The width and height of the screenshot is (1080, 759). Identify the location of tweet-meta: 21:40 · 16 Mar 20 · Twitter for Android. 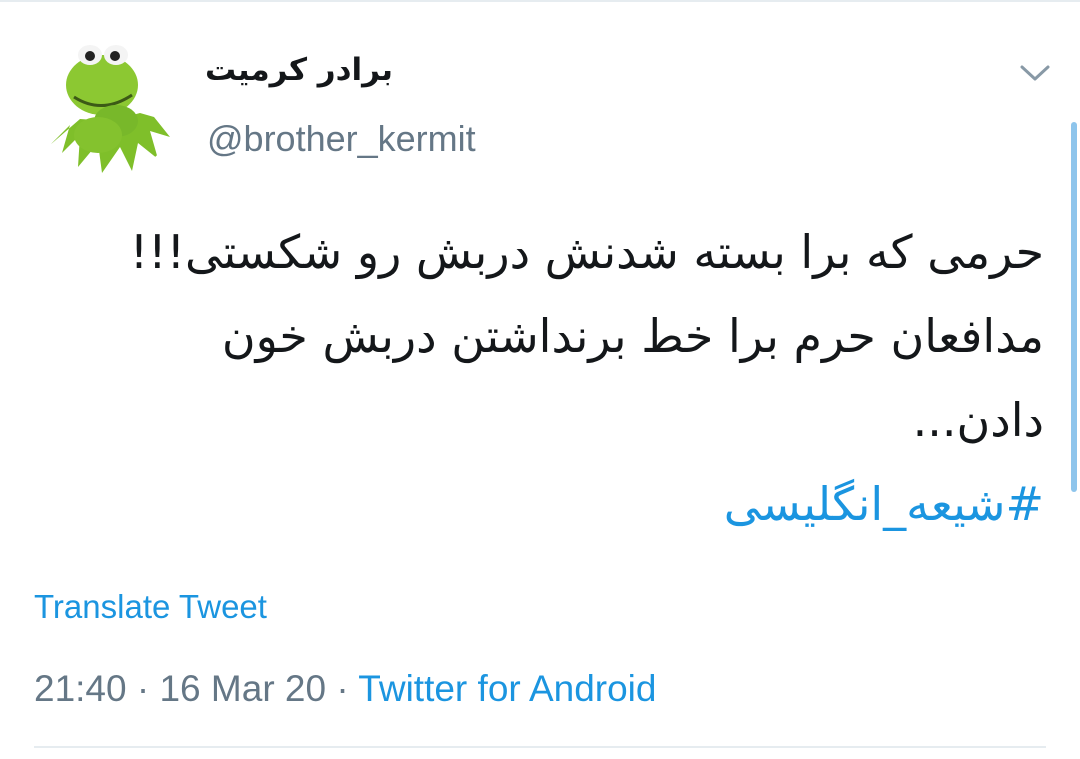
(345, 689).